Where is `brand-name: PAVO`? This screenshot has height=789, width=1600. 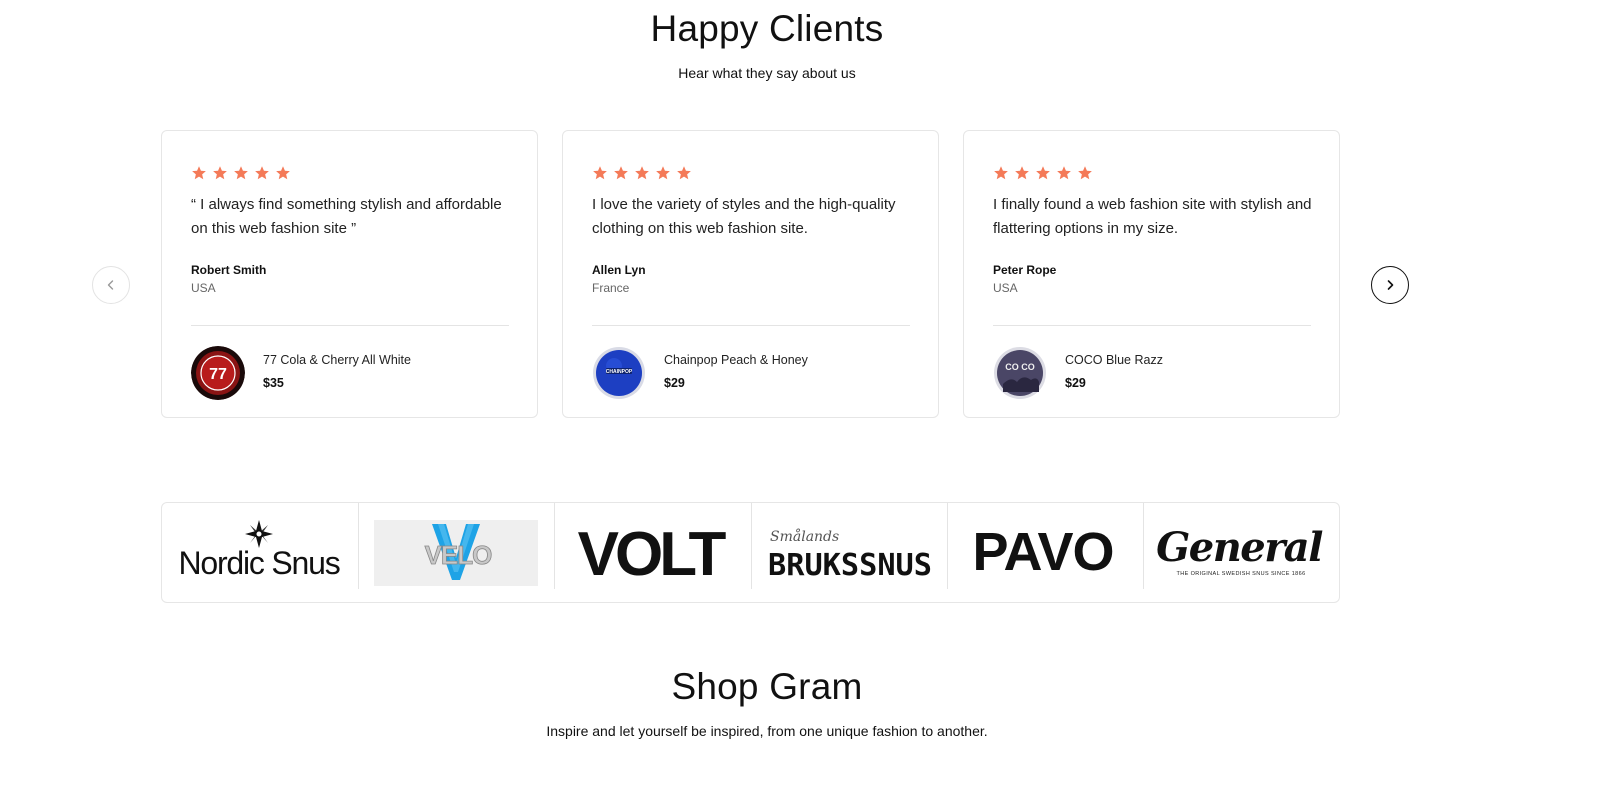 brand-name: PAVO is located at coordinates (1042, 552).